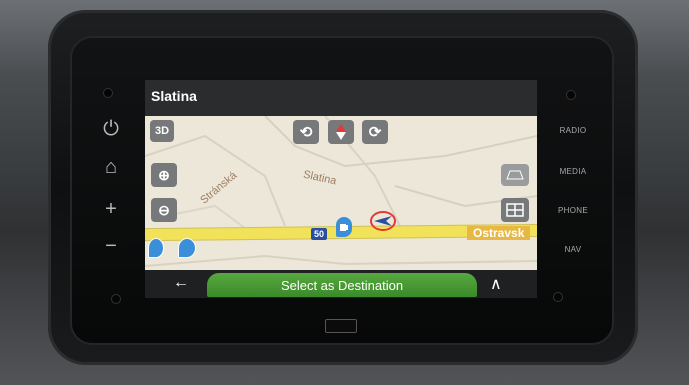  What do you see at coordinates (496, 284) in the screenshot?
I see `expand-chevron-icon: ∧` at bounding box center [496, 284].